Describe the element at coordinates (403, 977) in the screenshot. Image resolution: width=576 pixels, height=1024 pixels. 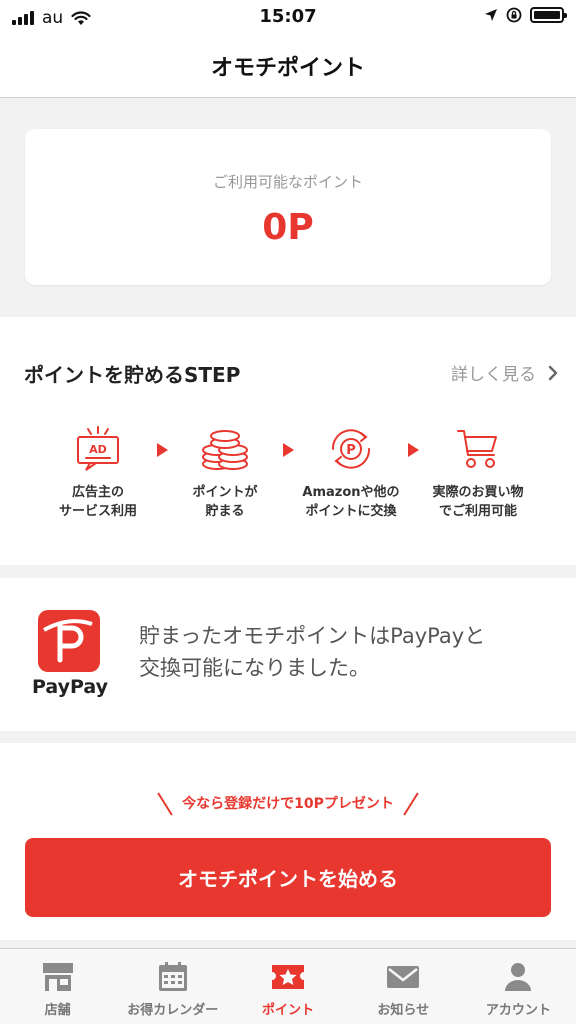
I see `mail-icon` at that location.